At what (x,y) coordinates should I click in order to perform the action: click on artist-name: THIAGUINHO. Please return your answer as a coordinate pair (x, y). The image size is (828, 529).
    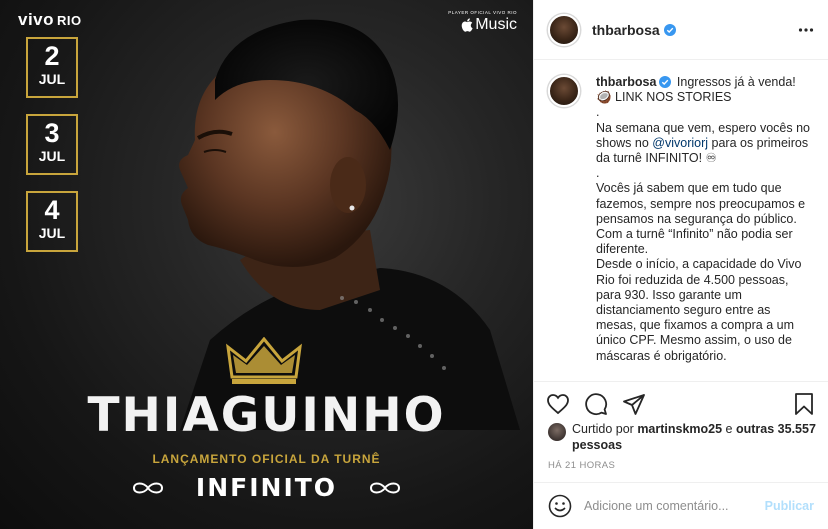
    Looking at the image, I should click on (266, 415).